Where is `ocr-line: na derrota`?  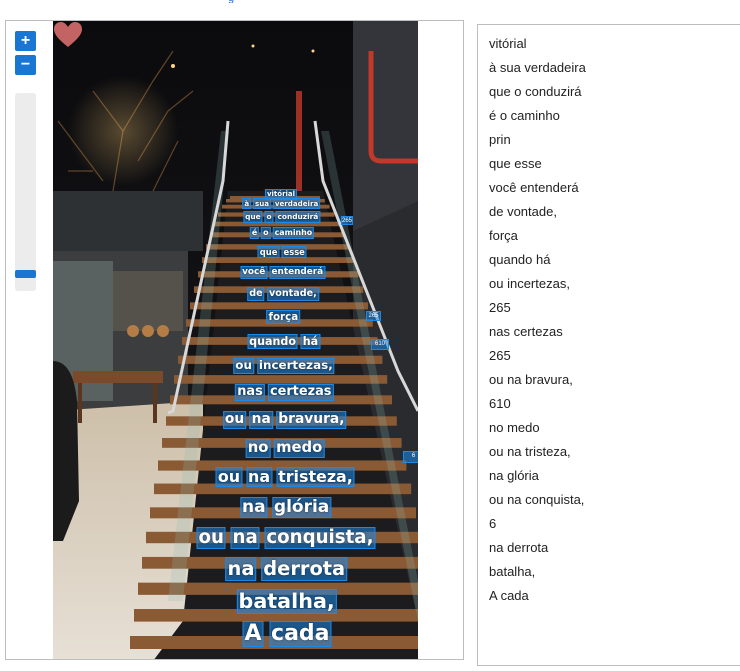
ocr-line: na derrota is located at coordinates (286, 569).